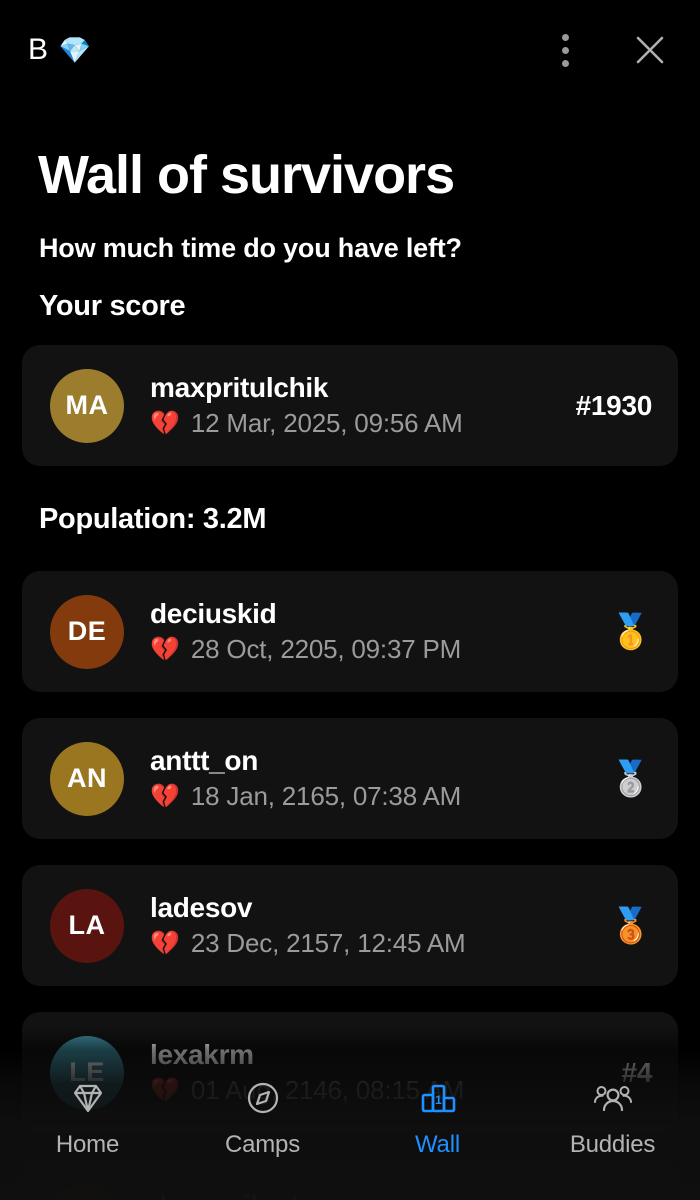 The width and height of the screenshot is (700, 1200). Describe the element at coordinates (363, 405) in the screenshot. I see `row-info: maxpritulchik 💔 12 Mar, 2025, 09:56 AM` at that location.